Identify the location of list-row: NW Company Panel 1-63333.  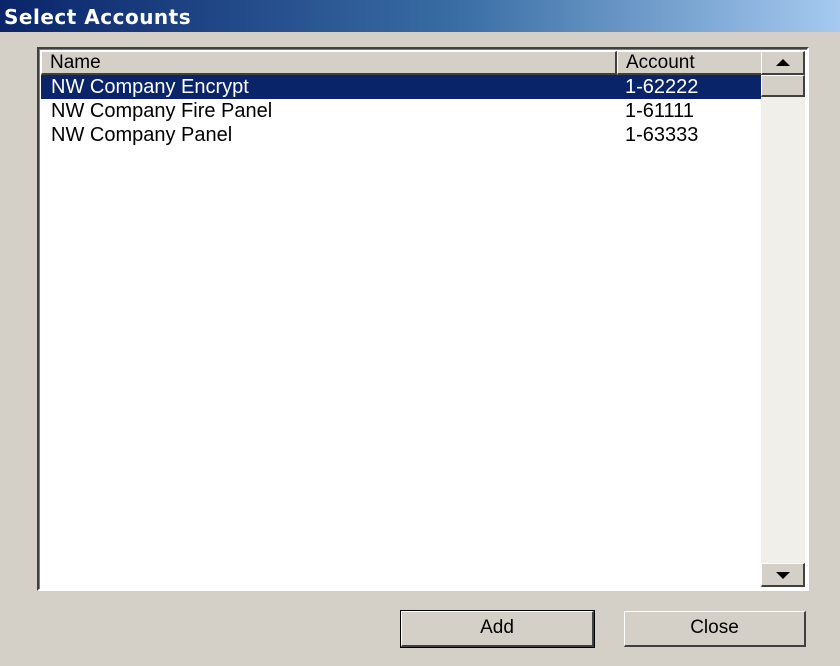
(402, 135).